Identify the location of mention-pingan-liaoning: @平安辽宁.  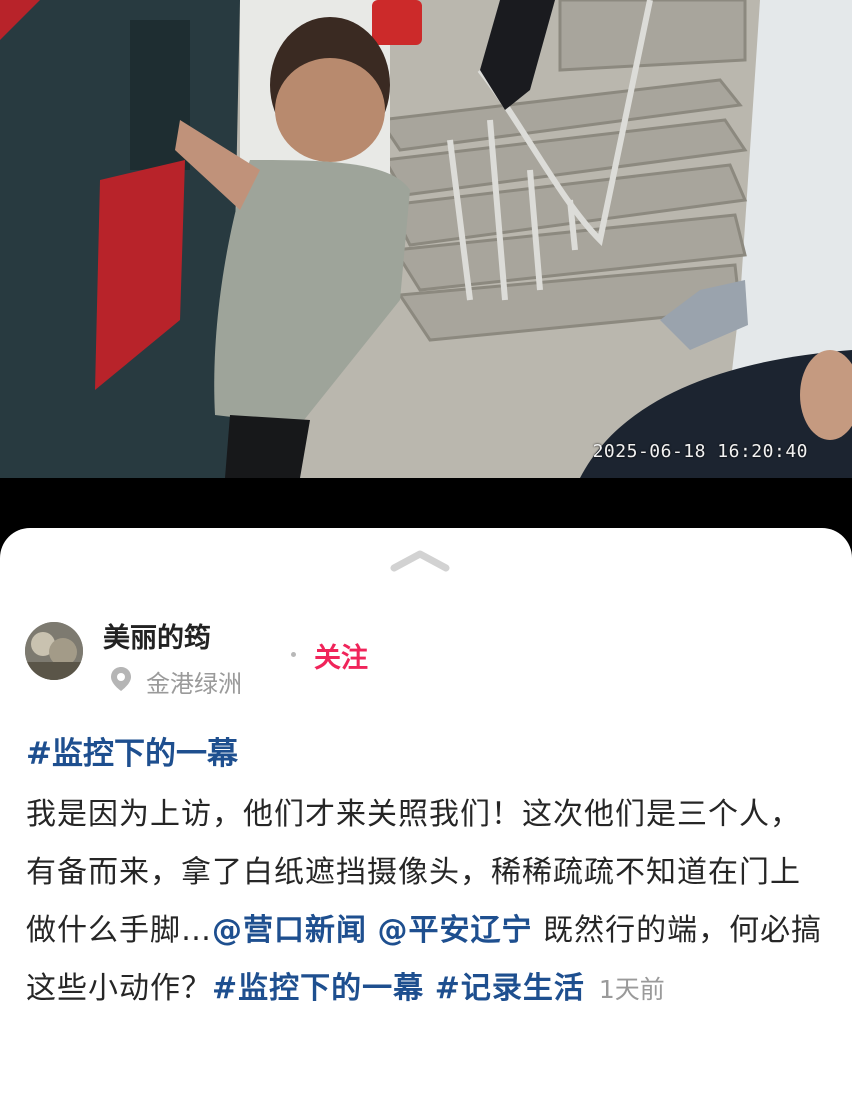
(455, 930).